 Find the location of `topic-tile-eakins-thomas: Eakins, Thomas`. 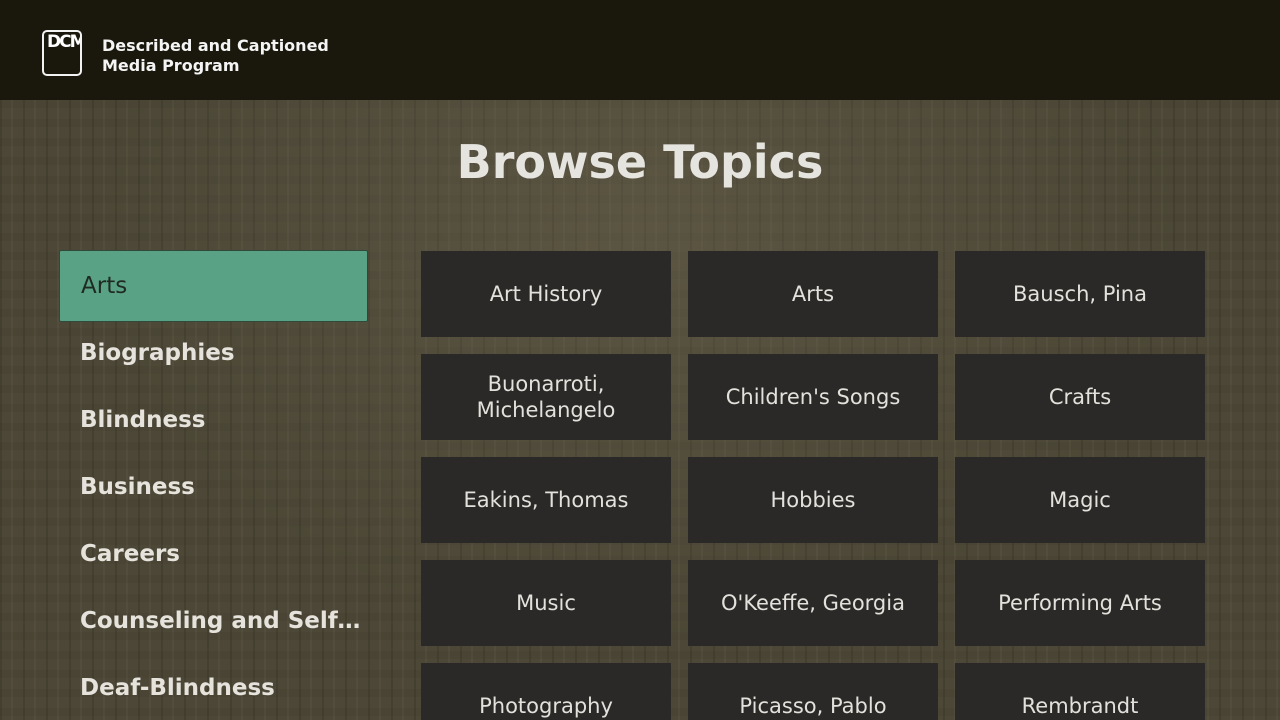

topic-tile-eakins-thomas: Eakins, Thomas is located at coordinates (546, 500).